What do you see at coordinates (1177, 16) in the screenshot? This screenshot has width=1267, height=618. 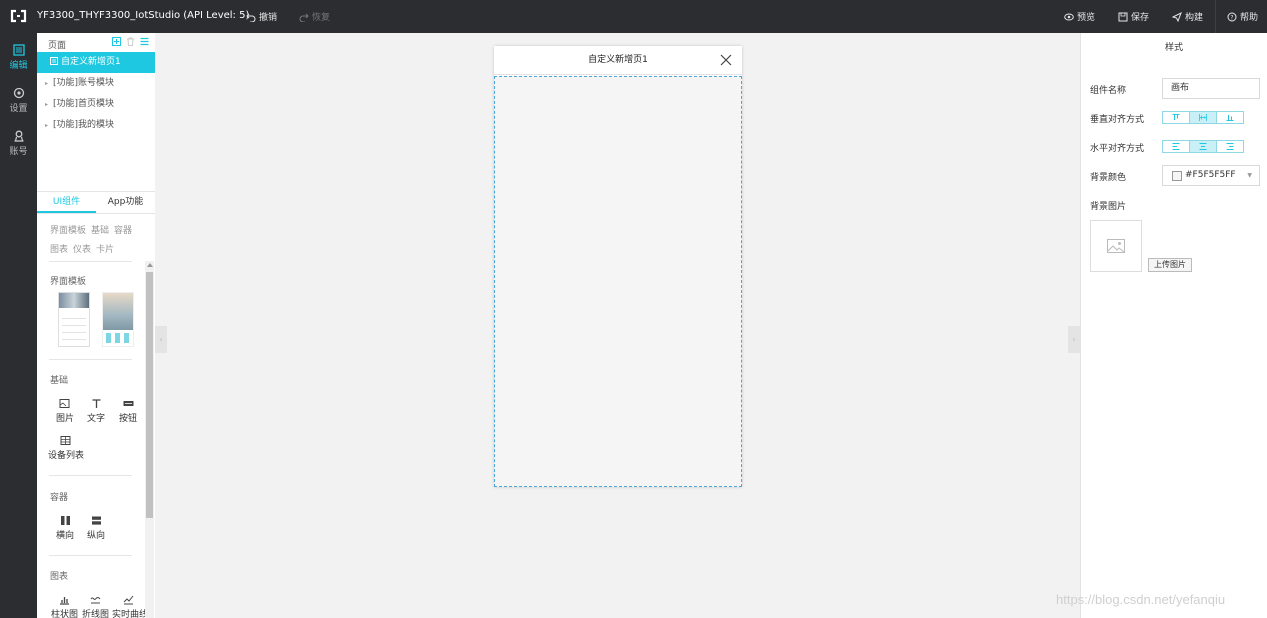 I see `send-icon` at bounding box center [1177, 16].